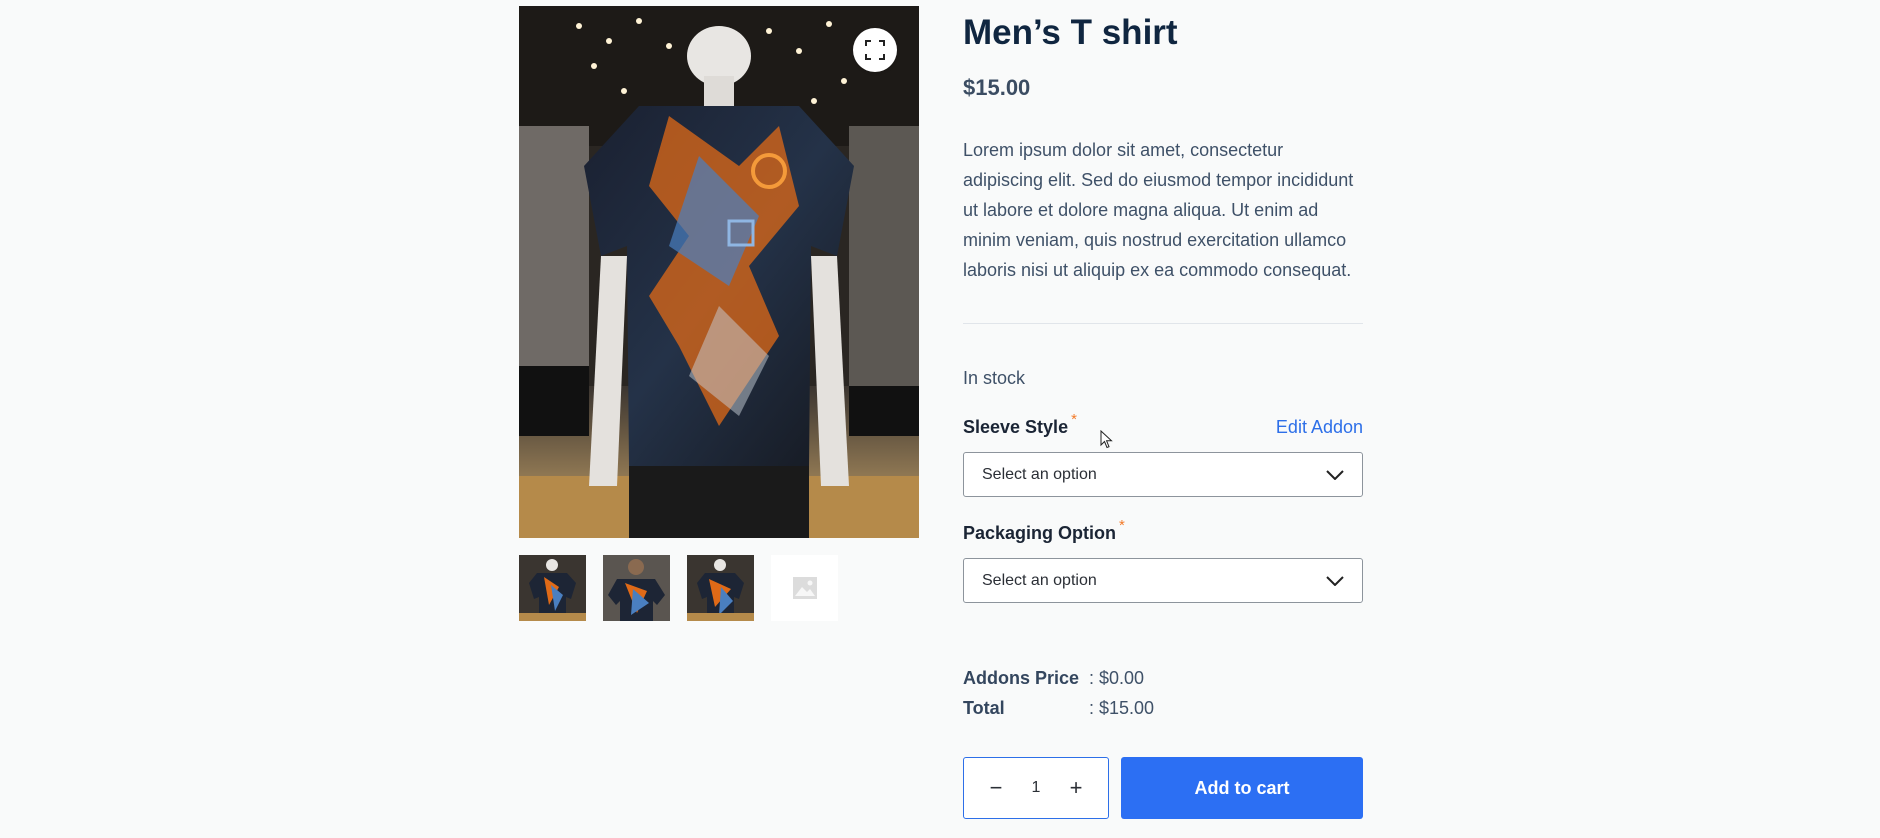 The width and height of the screenshot is (1880, 838). What do you see at coordinates (1021, 678) in the screenshot?
I see `addons-price-label: Addons Price` at bounding box center [1021, 678].